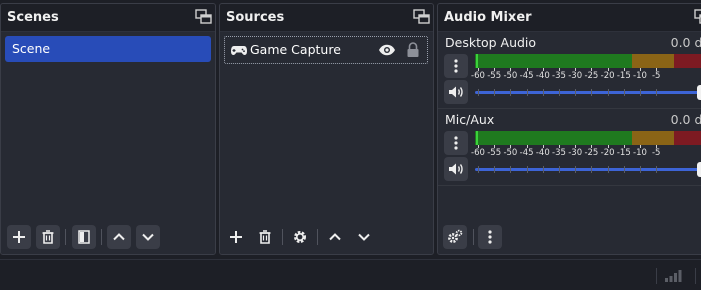  What do you see at coordinates (478, 76) in the screenshot?
I see `scale-label: -60` at bounding box center [478, 76].